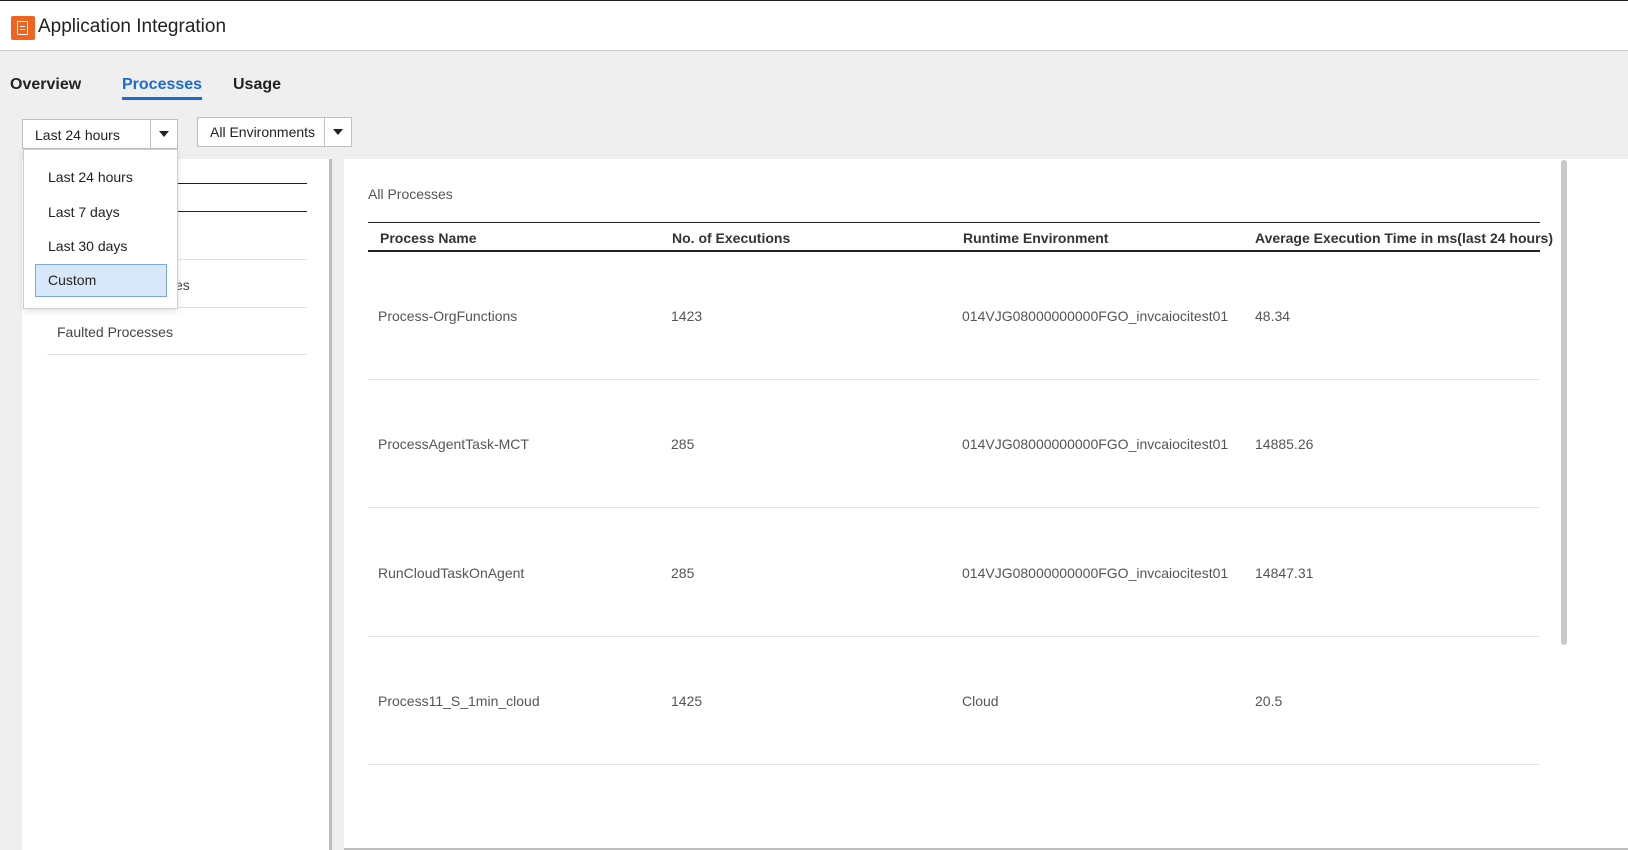 This screenshot has height=850, width=1628. What do you see at coordinates (687, 316) in the screenshot?
I see `cell-executions: 1423` at bounding box center [687, 316].